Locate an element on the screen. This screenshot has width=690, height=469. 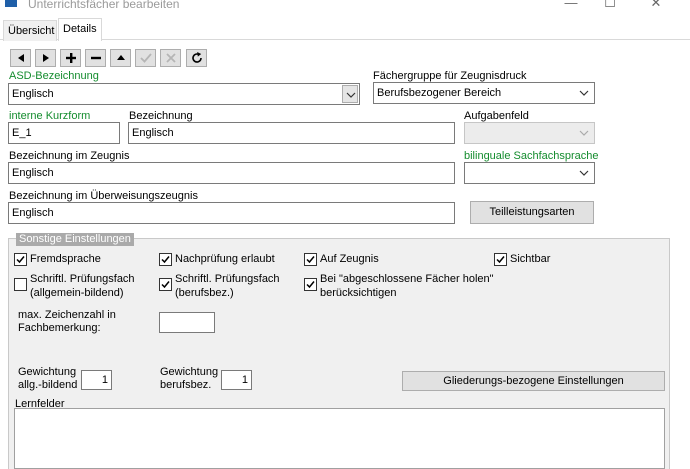
asd-combobox: Englisch is located at coordinates (184, 94).